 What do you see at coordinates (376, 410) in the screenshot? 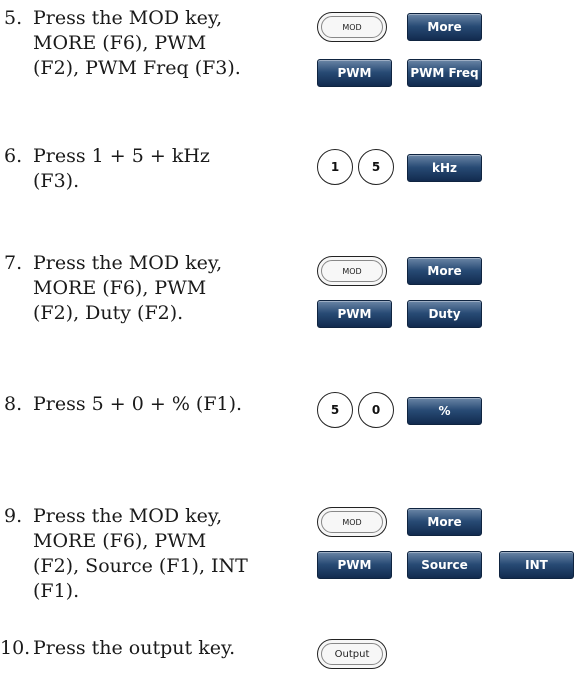
I see `digit-0-key: 0` at bounding box center [376, 410].